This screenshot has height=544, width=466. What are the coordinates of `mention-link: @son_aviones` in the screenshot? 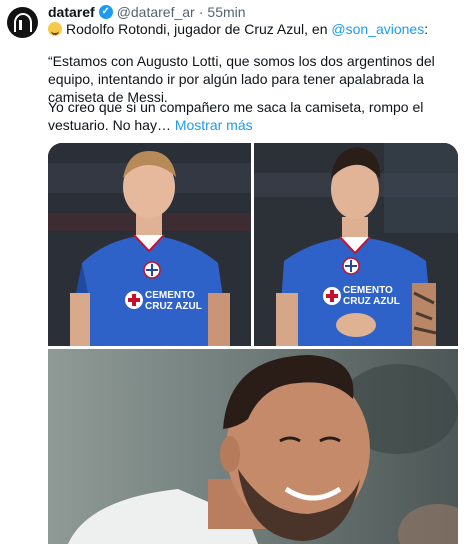 It's located at (377, 29).